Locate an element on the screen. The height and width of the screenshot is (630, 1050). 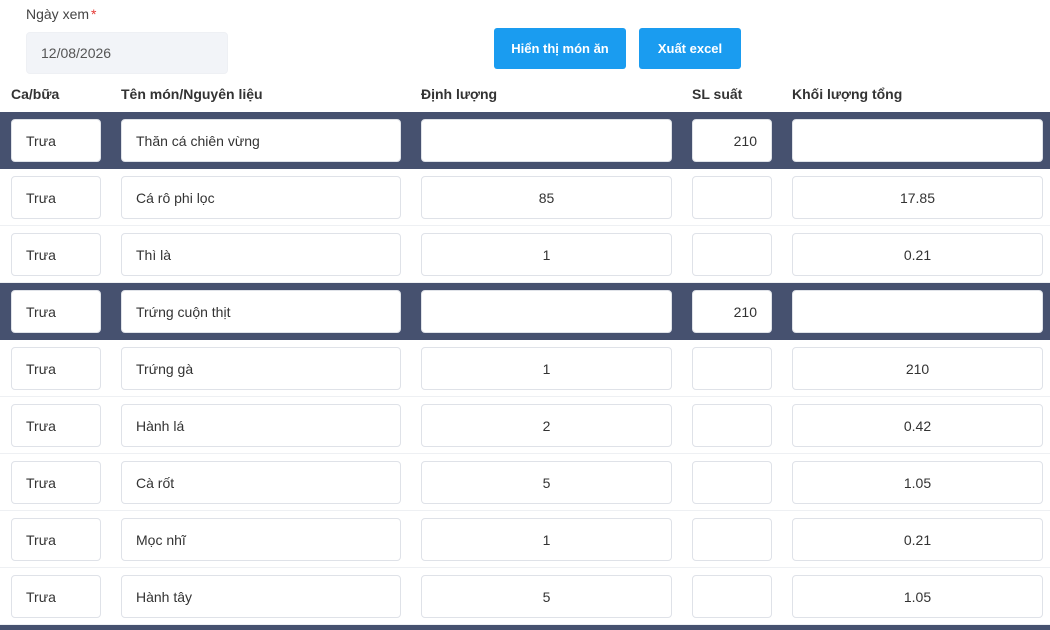
ingredient-row: Trưa Cá rô phi lọc 85 17.85 is located at coordinates (525, 197).